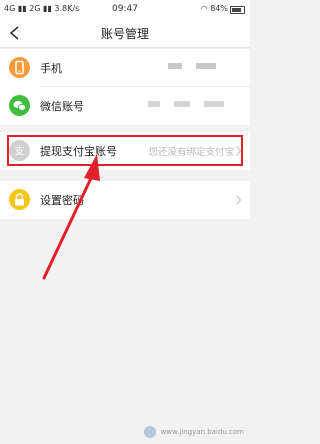 This screenshot has height=444, width=320. Describe the element at coordinates (150, 432) in the screenshot. I see `baidu-logo-icon` at that location.